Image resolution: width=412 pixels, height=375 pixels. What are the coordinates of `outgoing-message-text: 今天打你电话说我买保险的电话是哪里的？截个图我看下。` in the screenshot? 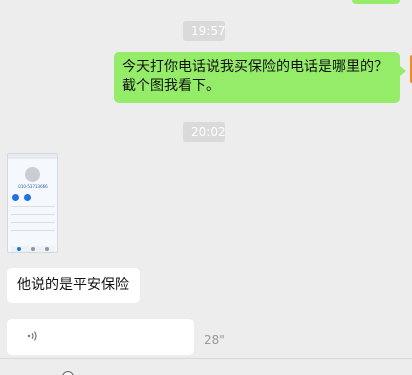 It's located at (255, 76).